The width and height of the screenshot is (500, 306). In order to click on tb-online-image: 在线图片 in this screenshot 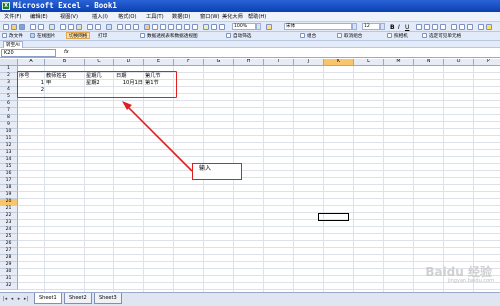, I will do `click(46, 36)`.